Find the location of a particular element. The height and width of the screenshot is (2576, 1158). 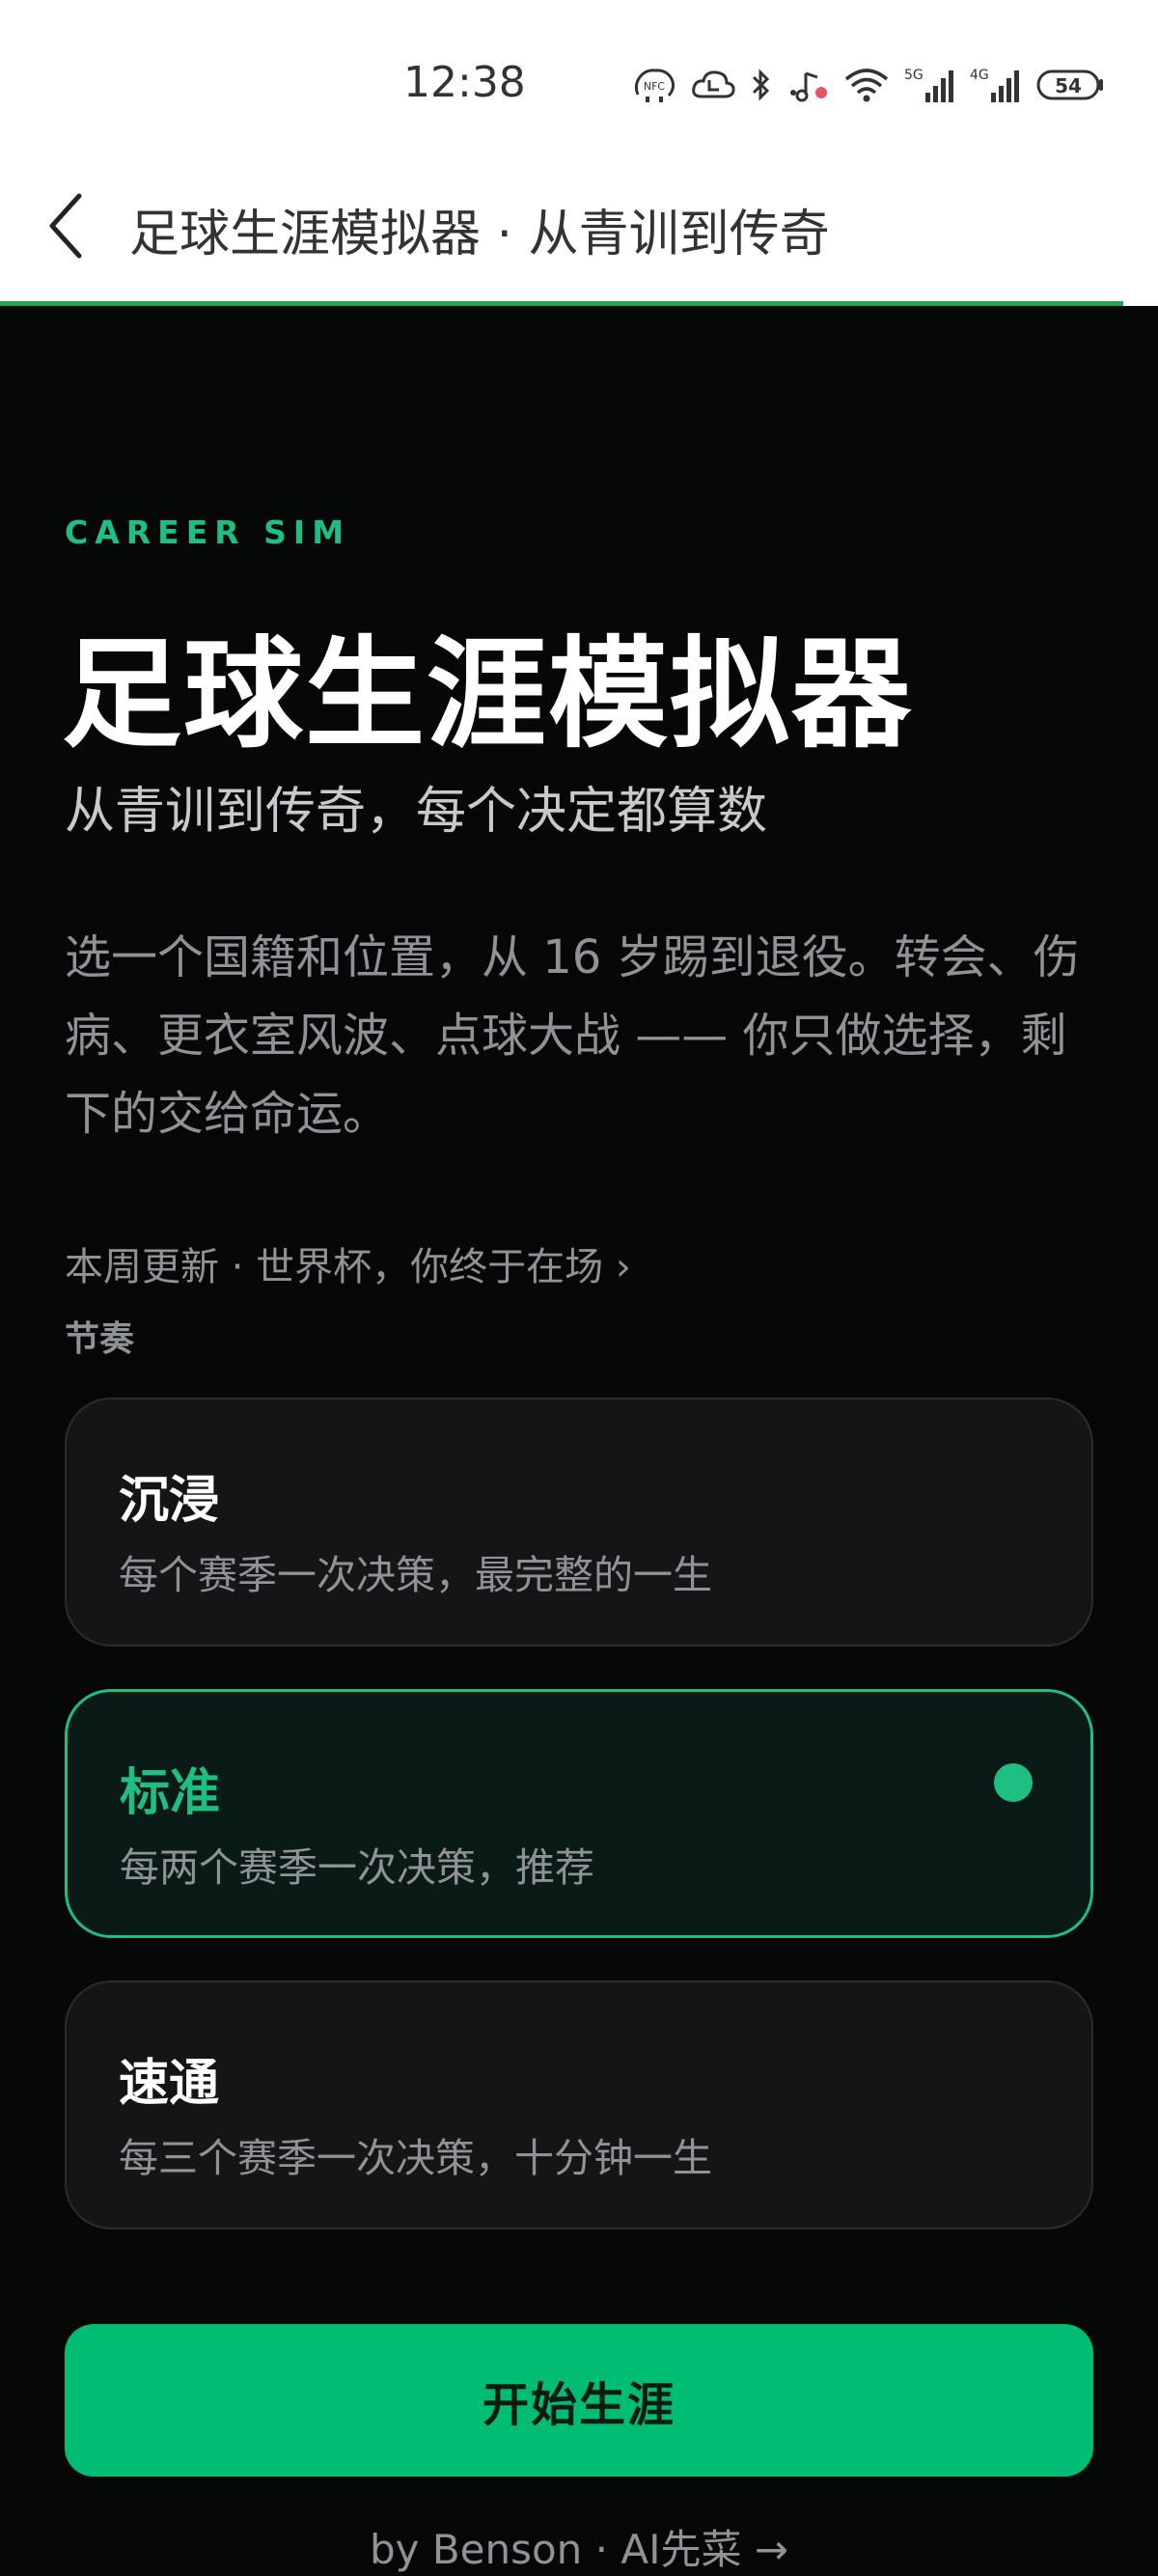

chevron-left-icon is located at coordinates (65, 226).